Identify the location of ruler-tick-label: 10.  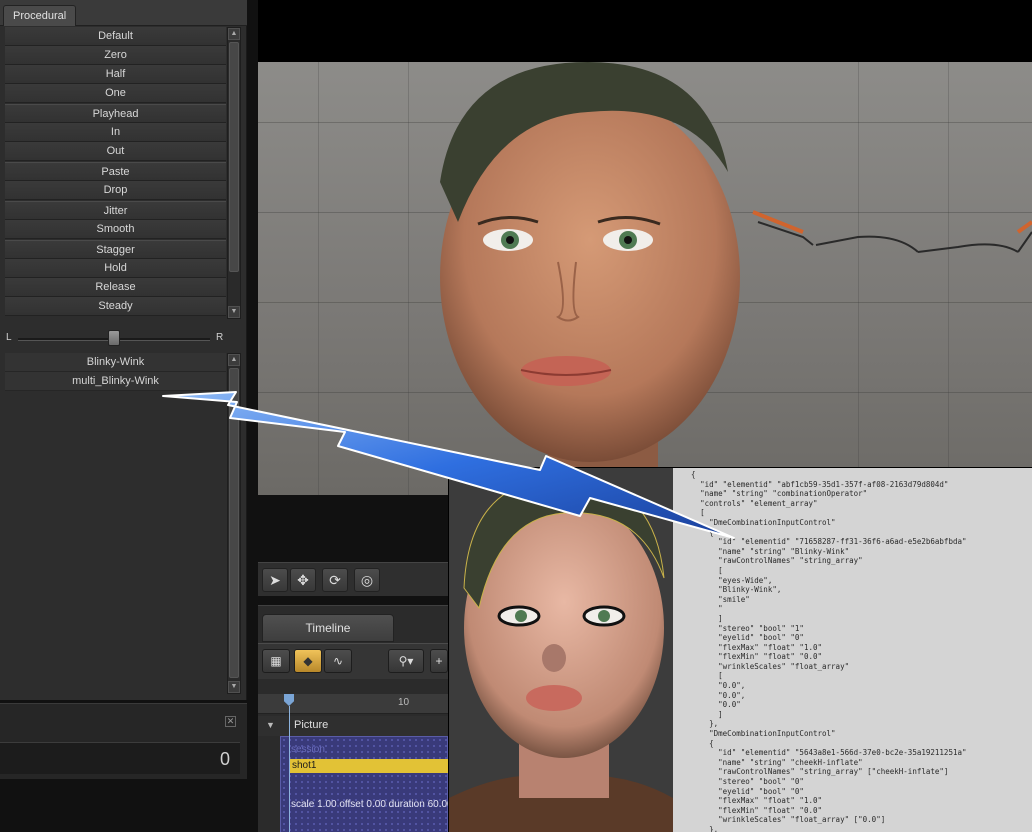
(404, 702).